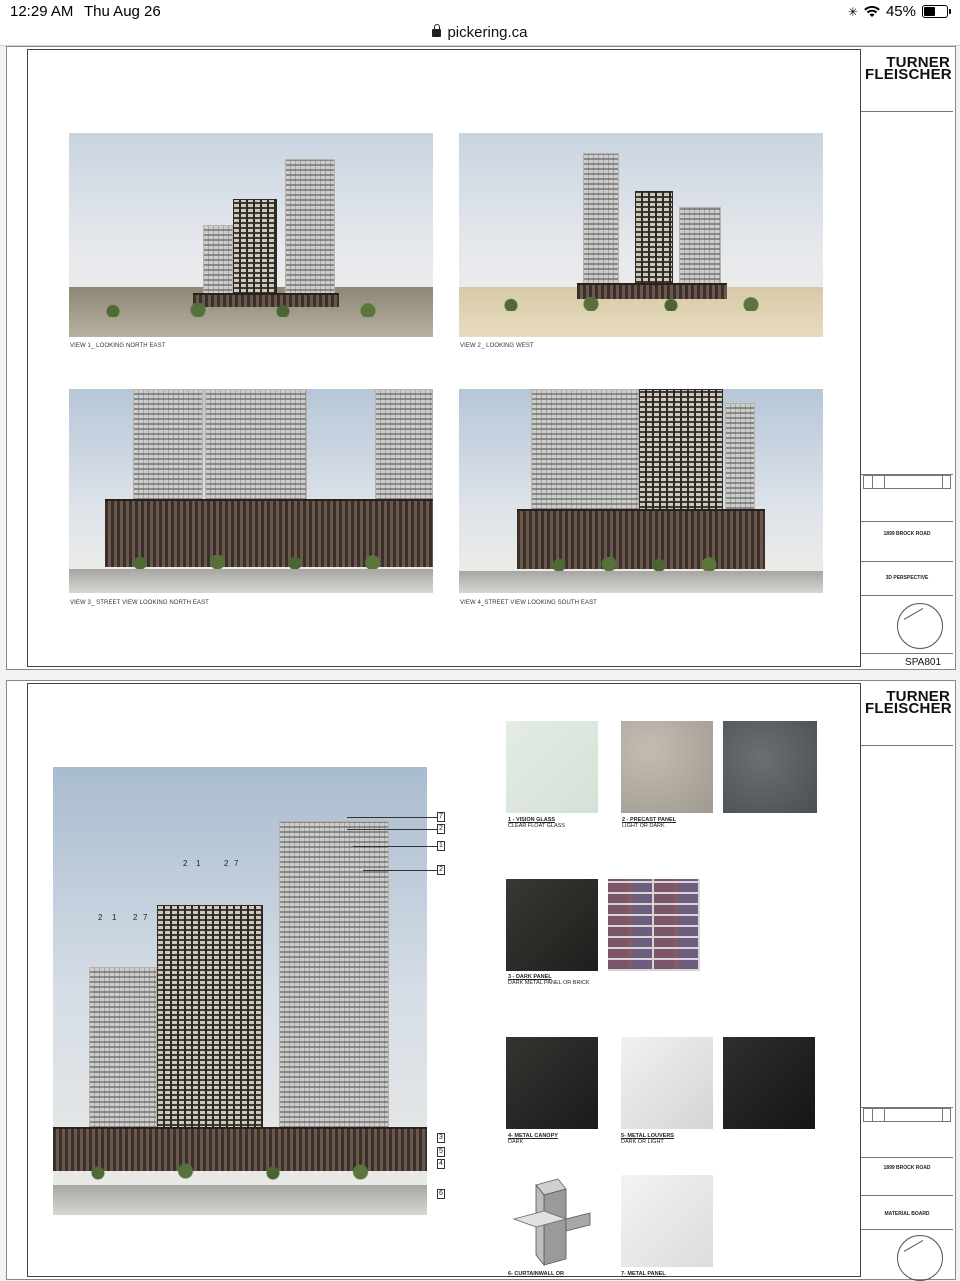  I want to click on sheet-number: SPA801, so click(923, 662).